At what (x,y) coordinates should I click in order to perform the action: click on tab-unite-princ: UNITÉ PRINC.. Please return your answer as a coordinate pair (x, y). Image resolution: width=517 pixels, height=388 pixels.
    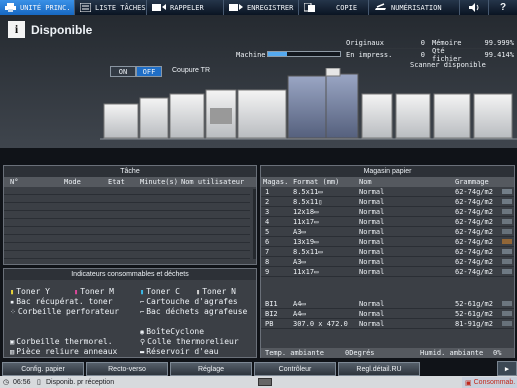
    Looking at the image, I should click on (37, 7).